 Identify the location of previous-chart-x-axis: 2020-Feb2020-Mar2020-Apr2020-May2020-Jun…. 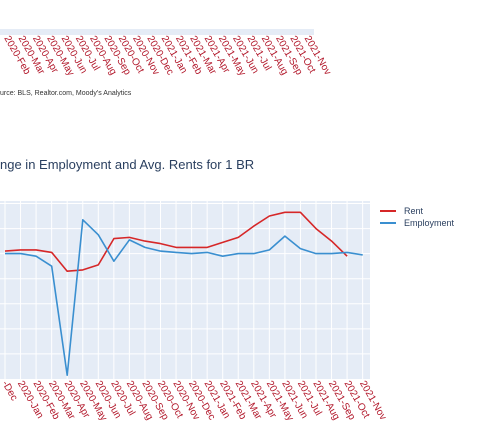
(167, 56).